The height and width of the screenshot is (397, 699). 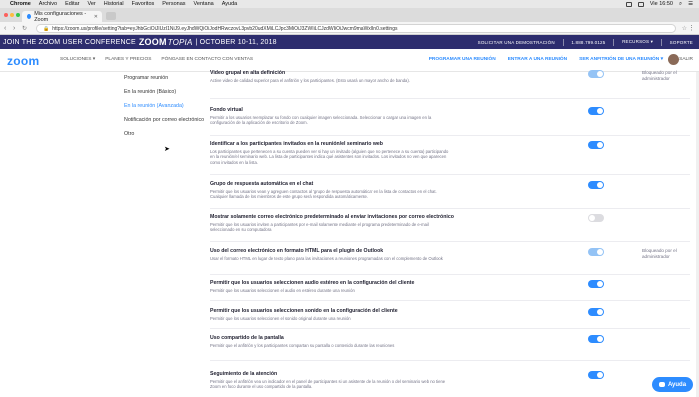 I want to click on minimize-window-icon, so click(x=12, y=15).